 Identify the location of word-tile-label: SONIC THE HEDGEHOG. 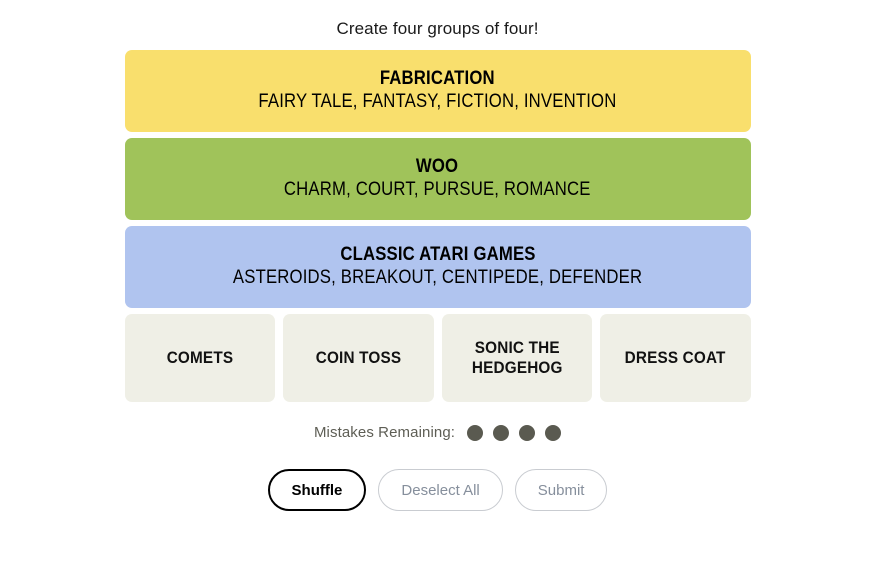
(517, 357).